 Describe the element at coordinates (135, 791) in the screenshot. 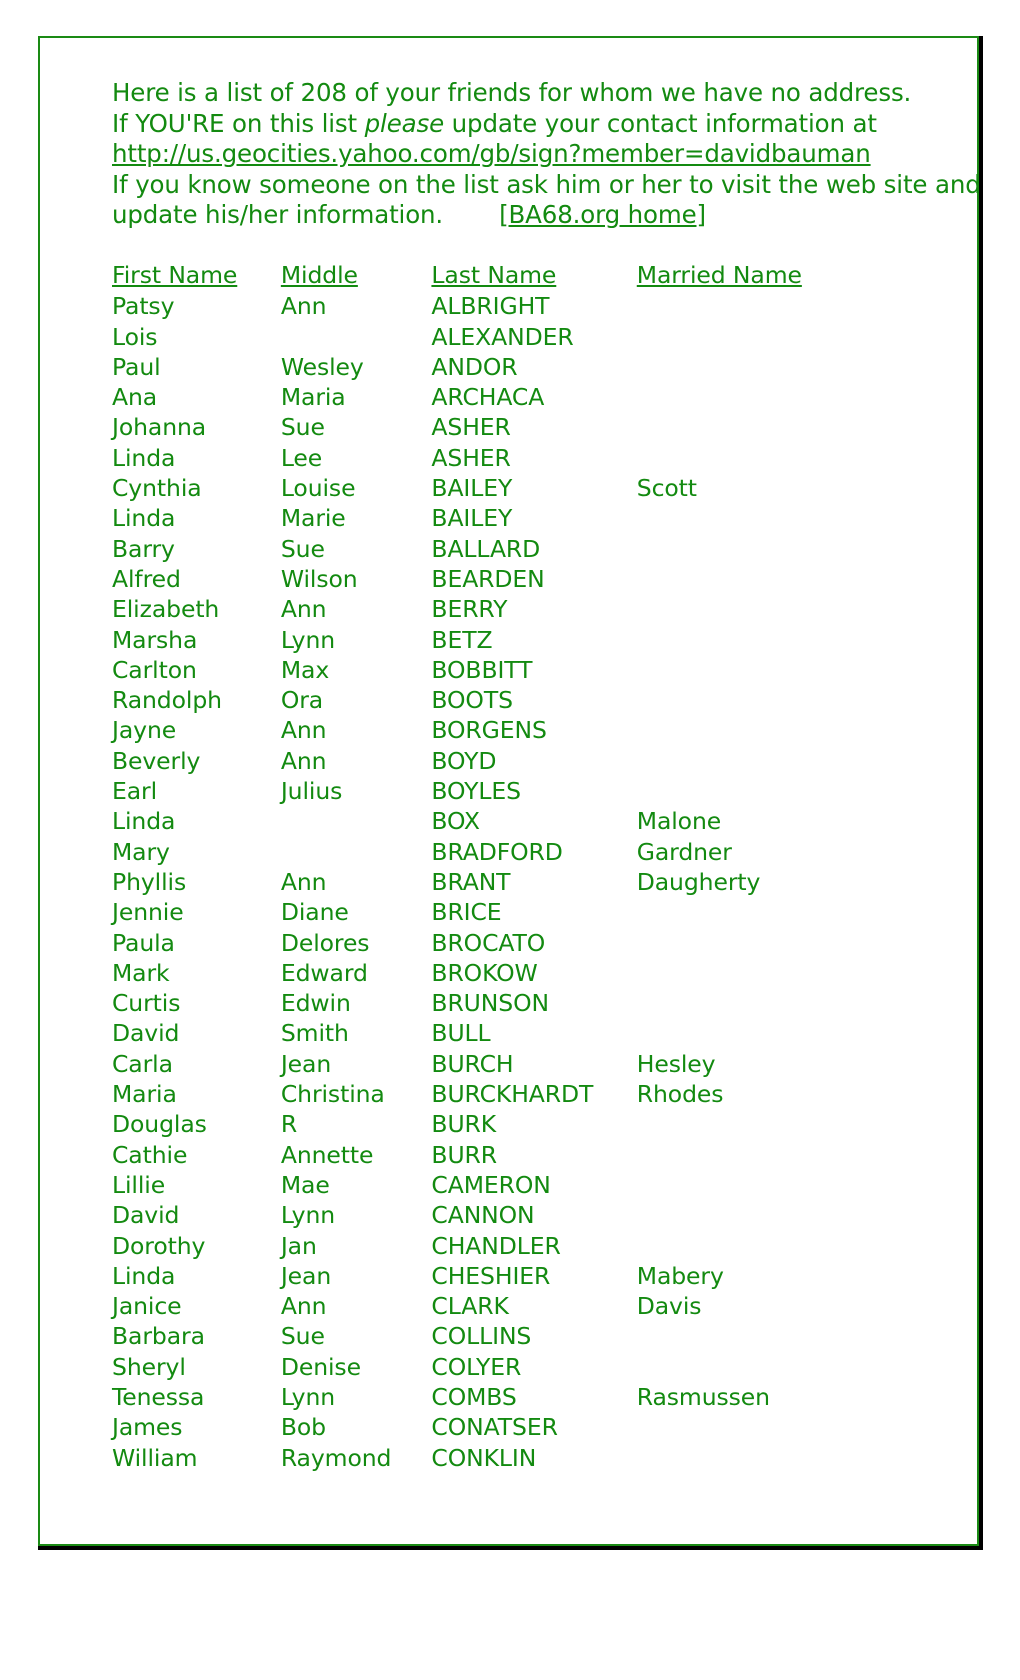

I see `cell-first-name: Earl` at that location.